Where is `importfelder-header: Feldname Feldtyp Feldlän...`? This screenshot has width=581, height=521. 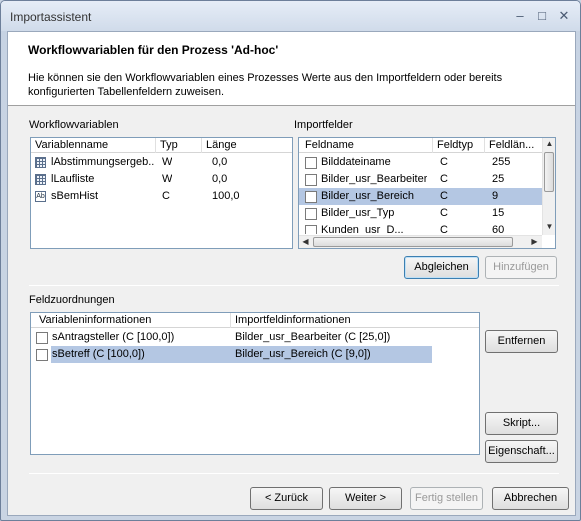
importfelder-header: Feldname Feldtyp Feldlän... is located at coordinates (421, 145).